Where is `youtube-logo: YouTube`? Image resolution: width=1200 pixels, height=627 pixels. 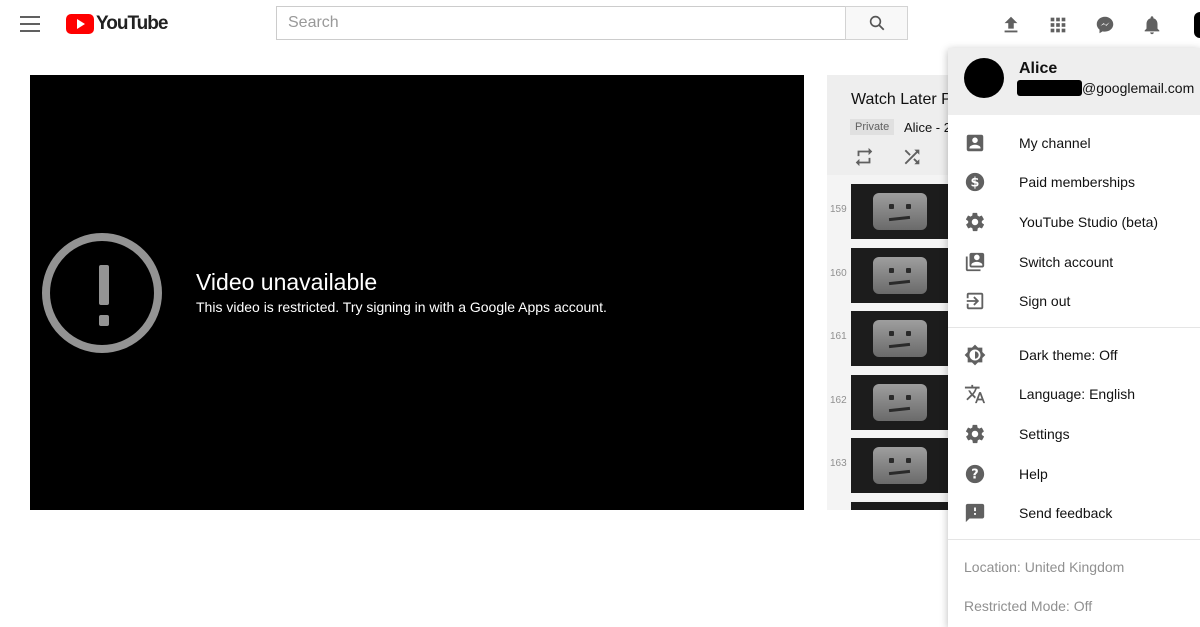 youtube-logo: YouTube is located at coordinates (117, 24).